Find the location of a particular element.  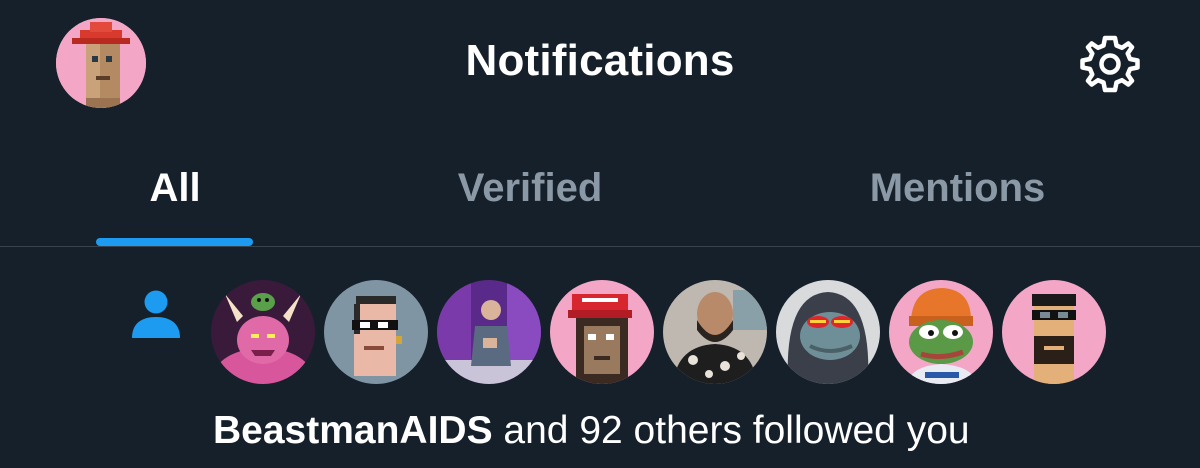

follower-username-link: BeastmanAIDS is located at coordinates (353, 430).